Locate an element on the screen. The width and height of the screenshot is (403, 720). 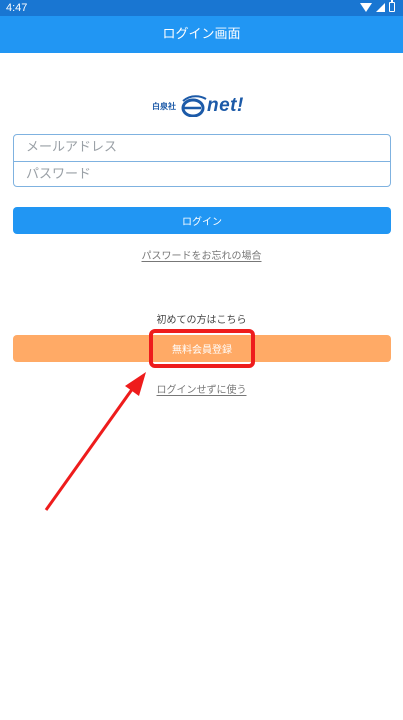
logo-net-text: net! is located at coordinates (225, 105).